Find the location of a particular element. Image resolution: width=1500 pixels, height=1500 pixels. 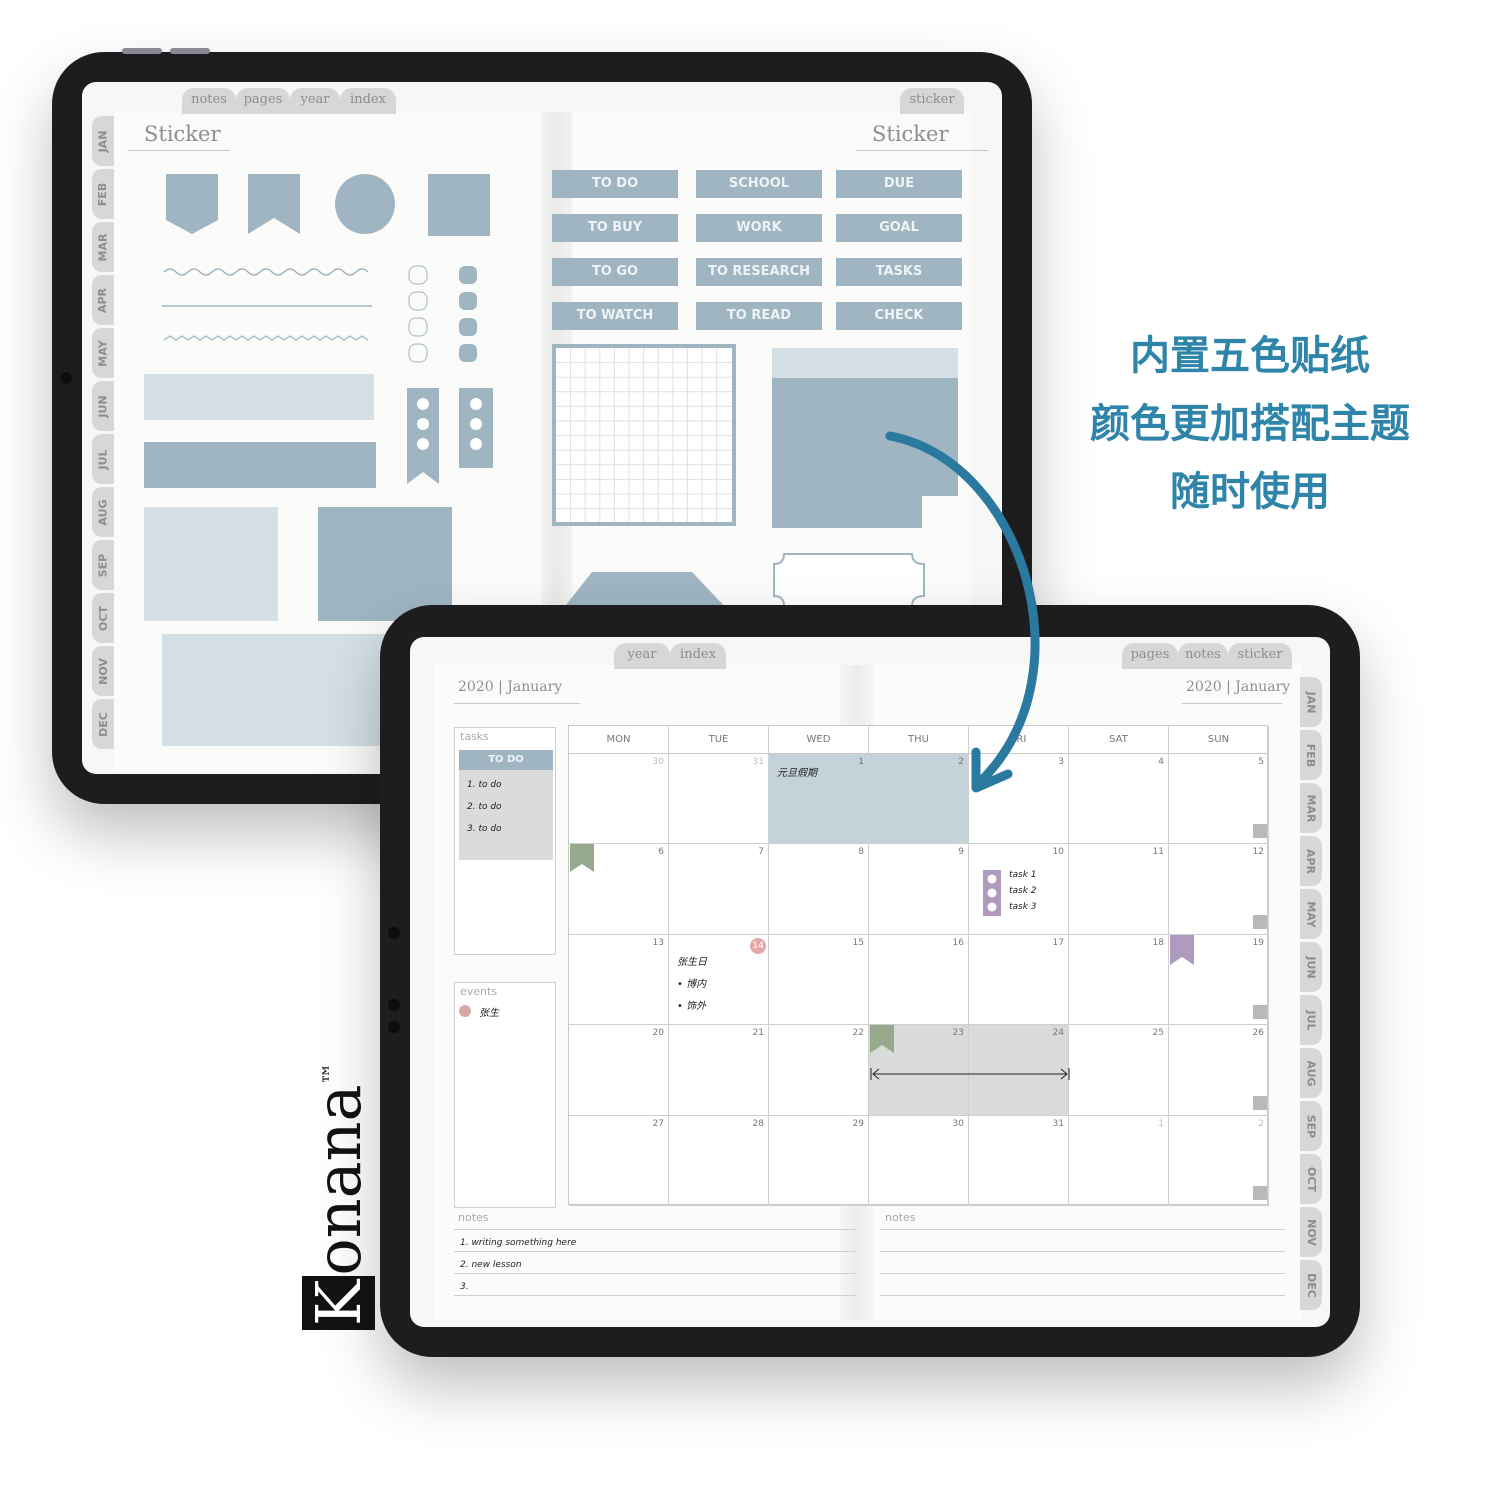

label-sticker: CHECK is located at coordinates (899, 316).